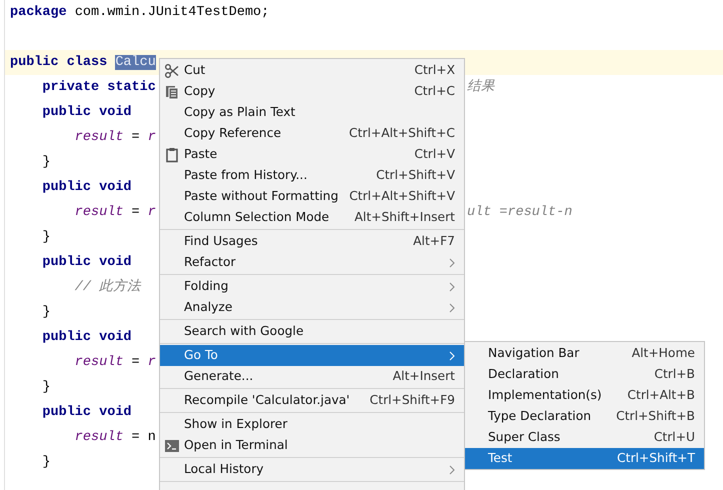 This screenshot has height=490, width=723. I want to click on menu-item: Paste without Formatting Ctrl+Alt+Shift+V, so click(312, 196).